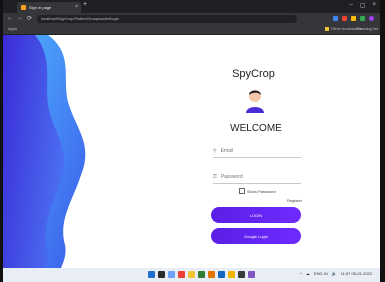 This screenshot has width=385, height=282. I want to click on browser-tab-strip: Sign in page × + – ▢ ×, so click(191, 6).